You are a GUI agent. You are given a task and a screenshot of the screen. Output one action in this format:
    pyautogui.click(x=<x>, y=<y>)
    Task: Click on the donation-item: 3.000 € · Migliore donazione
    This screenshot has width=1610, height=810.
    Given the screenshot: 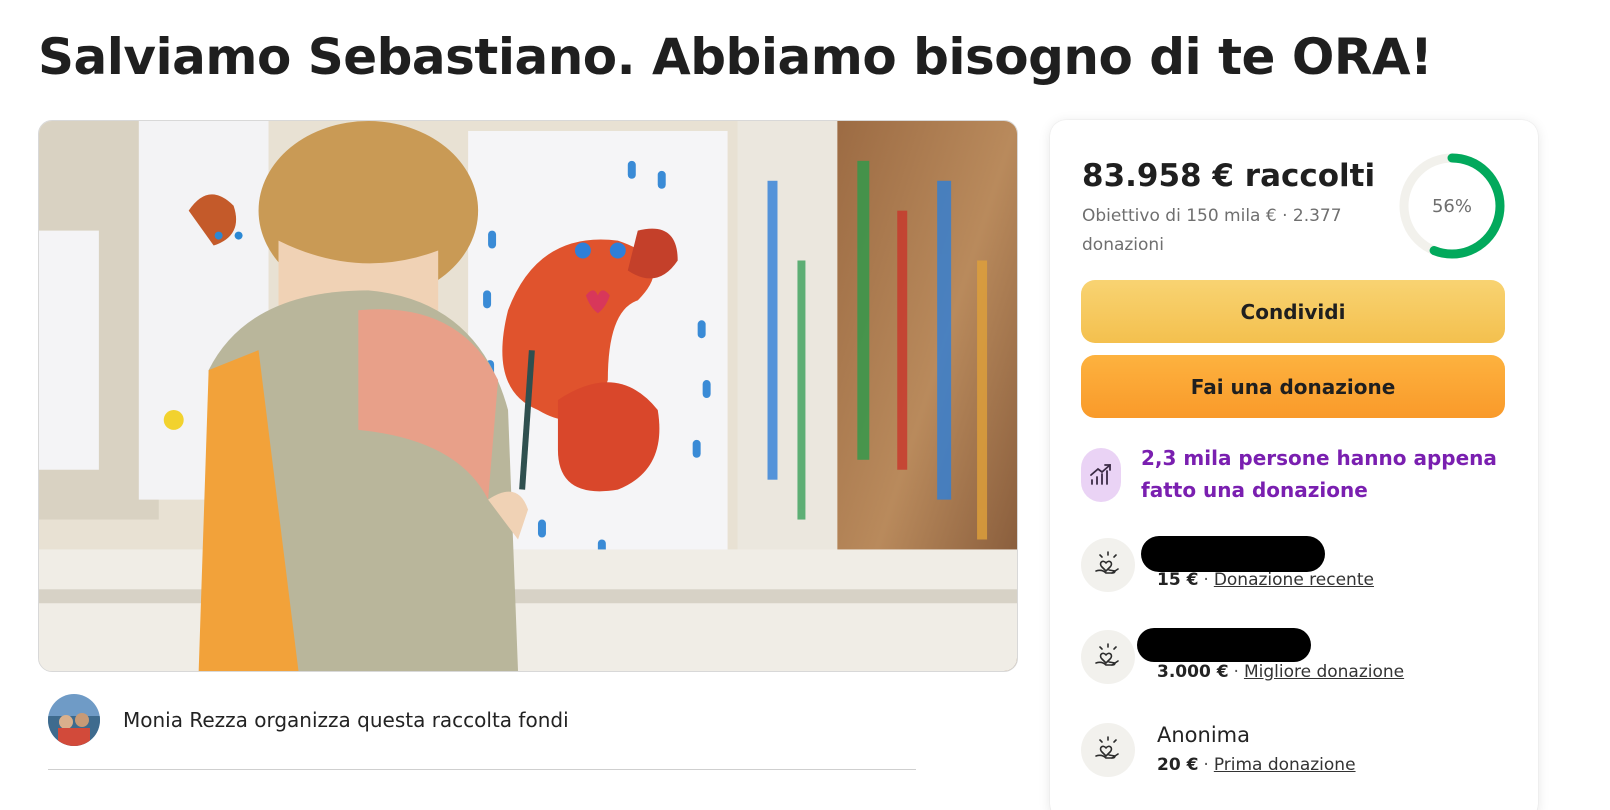 What is the action you would take?
    pyautogui.click(x=1296, y=660)
    